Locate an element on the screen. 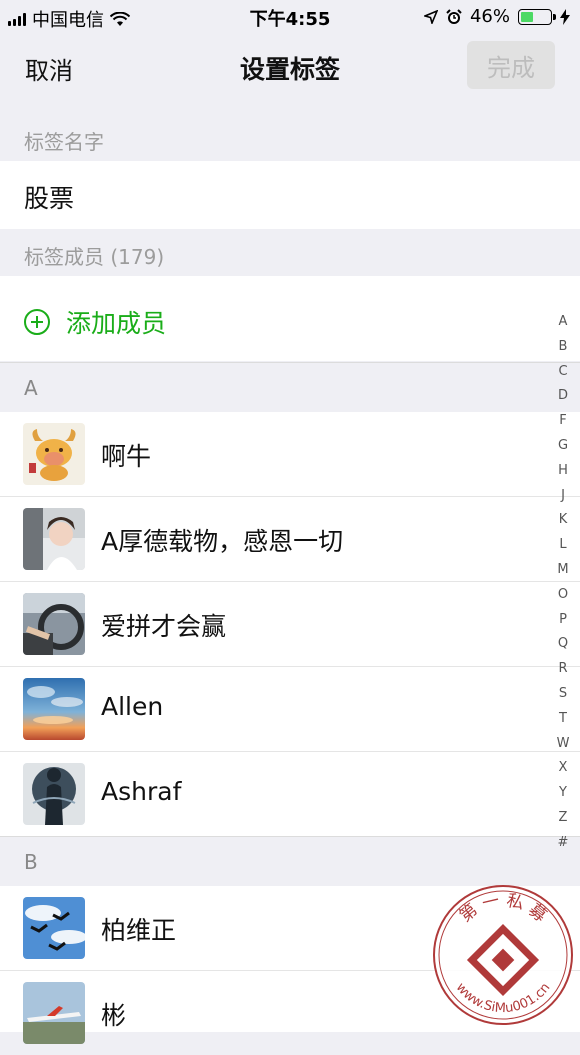  battery-icon is located at coordinates (537, 16).